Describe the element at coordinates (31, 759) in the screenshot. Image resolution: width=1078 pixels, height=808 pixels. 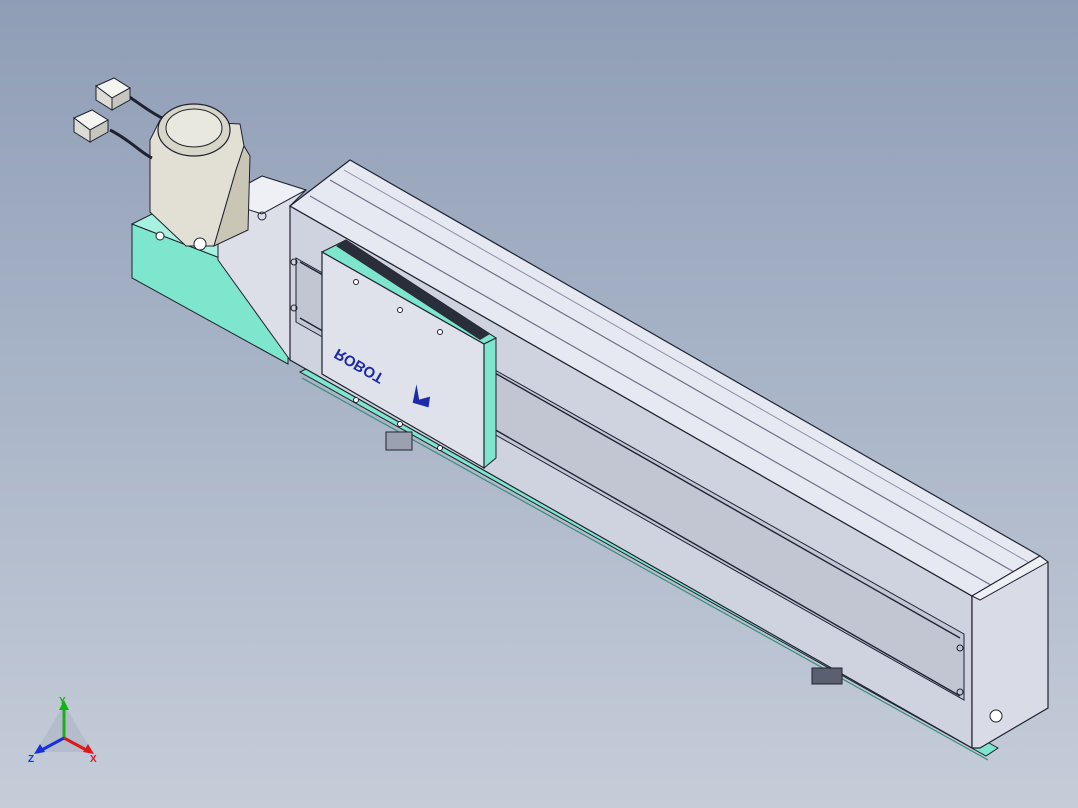
I see `triad-z-label: Z` at that location.